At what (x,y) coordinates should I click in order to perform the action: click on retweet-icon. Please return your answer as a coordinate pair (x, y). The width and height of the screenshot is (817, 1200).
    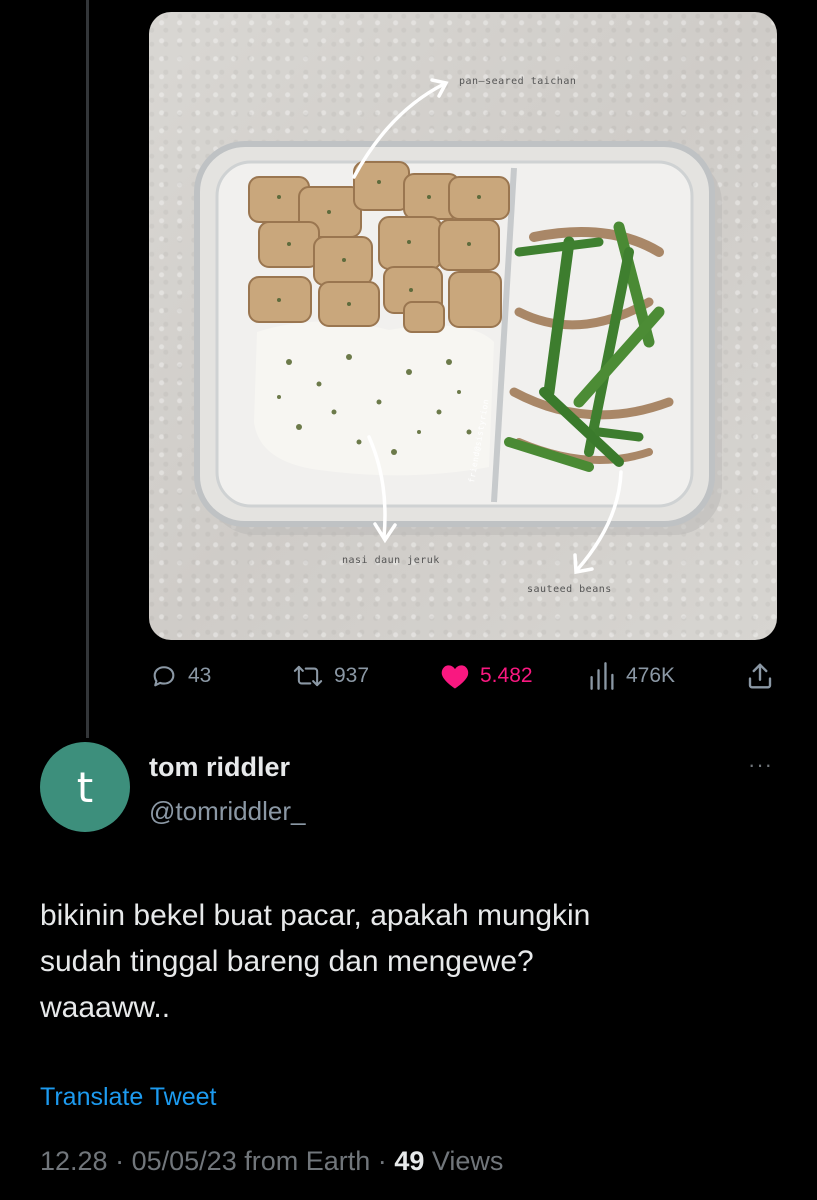
    Looking at the image, I should click on (308, 676).